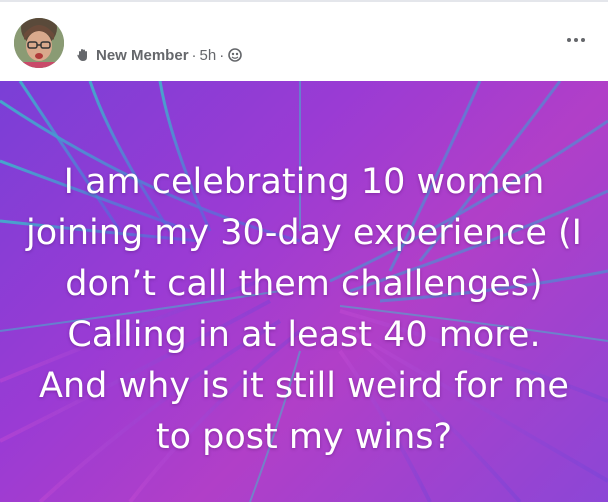 This screenshot has width=608, height=502. What do you see at coordinates (304, 335) in the screenshot?
I see `post-text-line: Calling in at least 40 more.` at bounding box center [304, 335].